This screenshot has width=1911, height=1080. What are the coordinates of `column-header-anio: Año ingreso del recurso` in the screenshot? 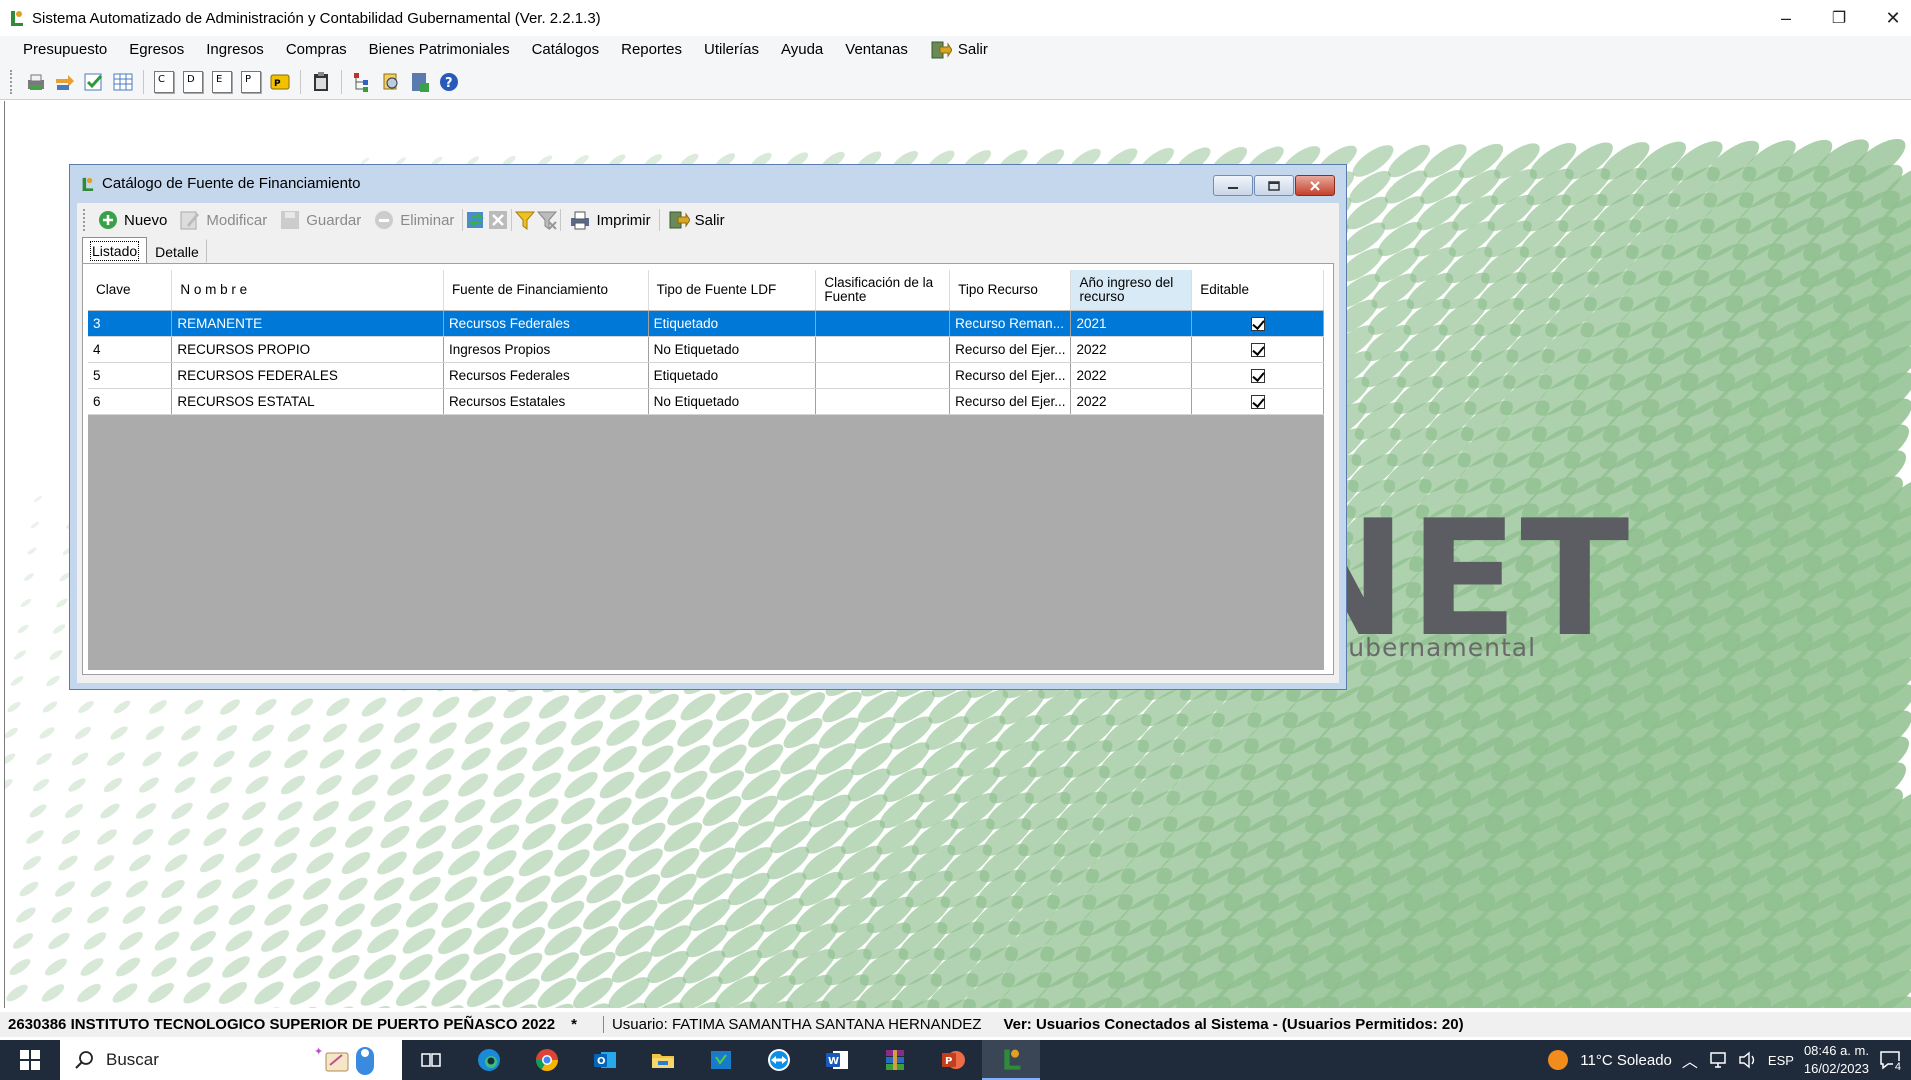 It's located at (1131, 290).